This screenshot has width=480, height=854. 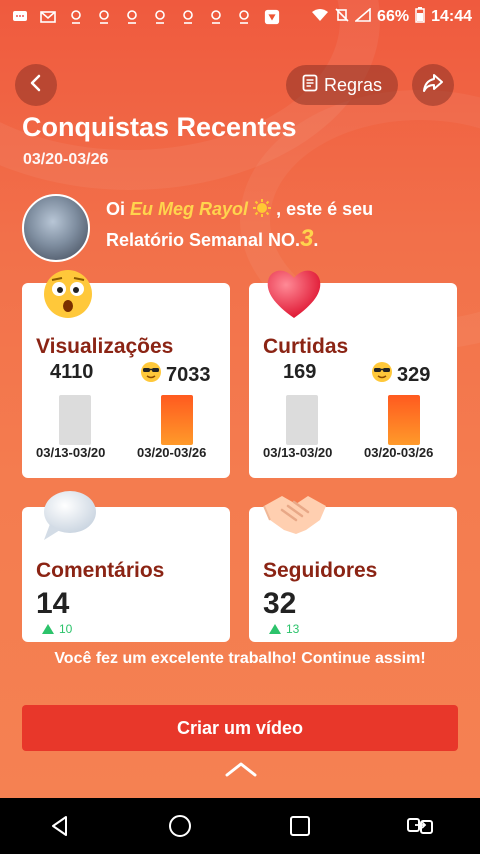 I want to click on notification-icons, so click(x=140, y=17).